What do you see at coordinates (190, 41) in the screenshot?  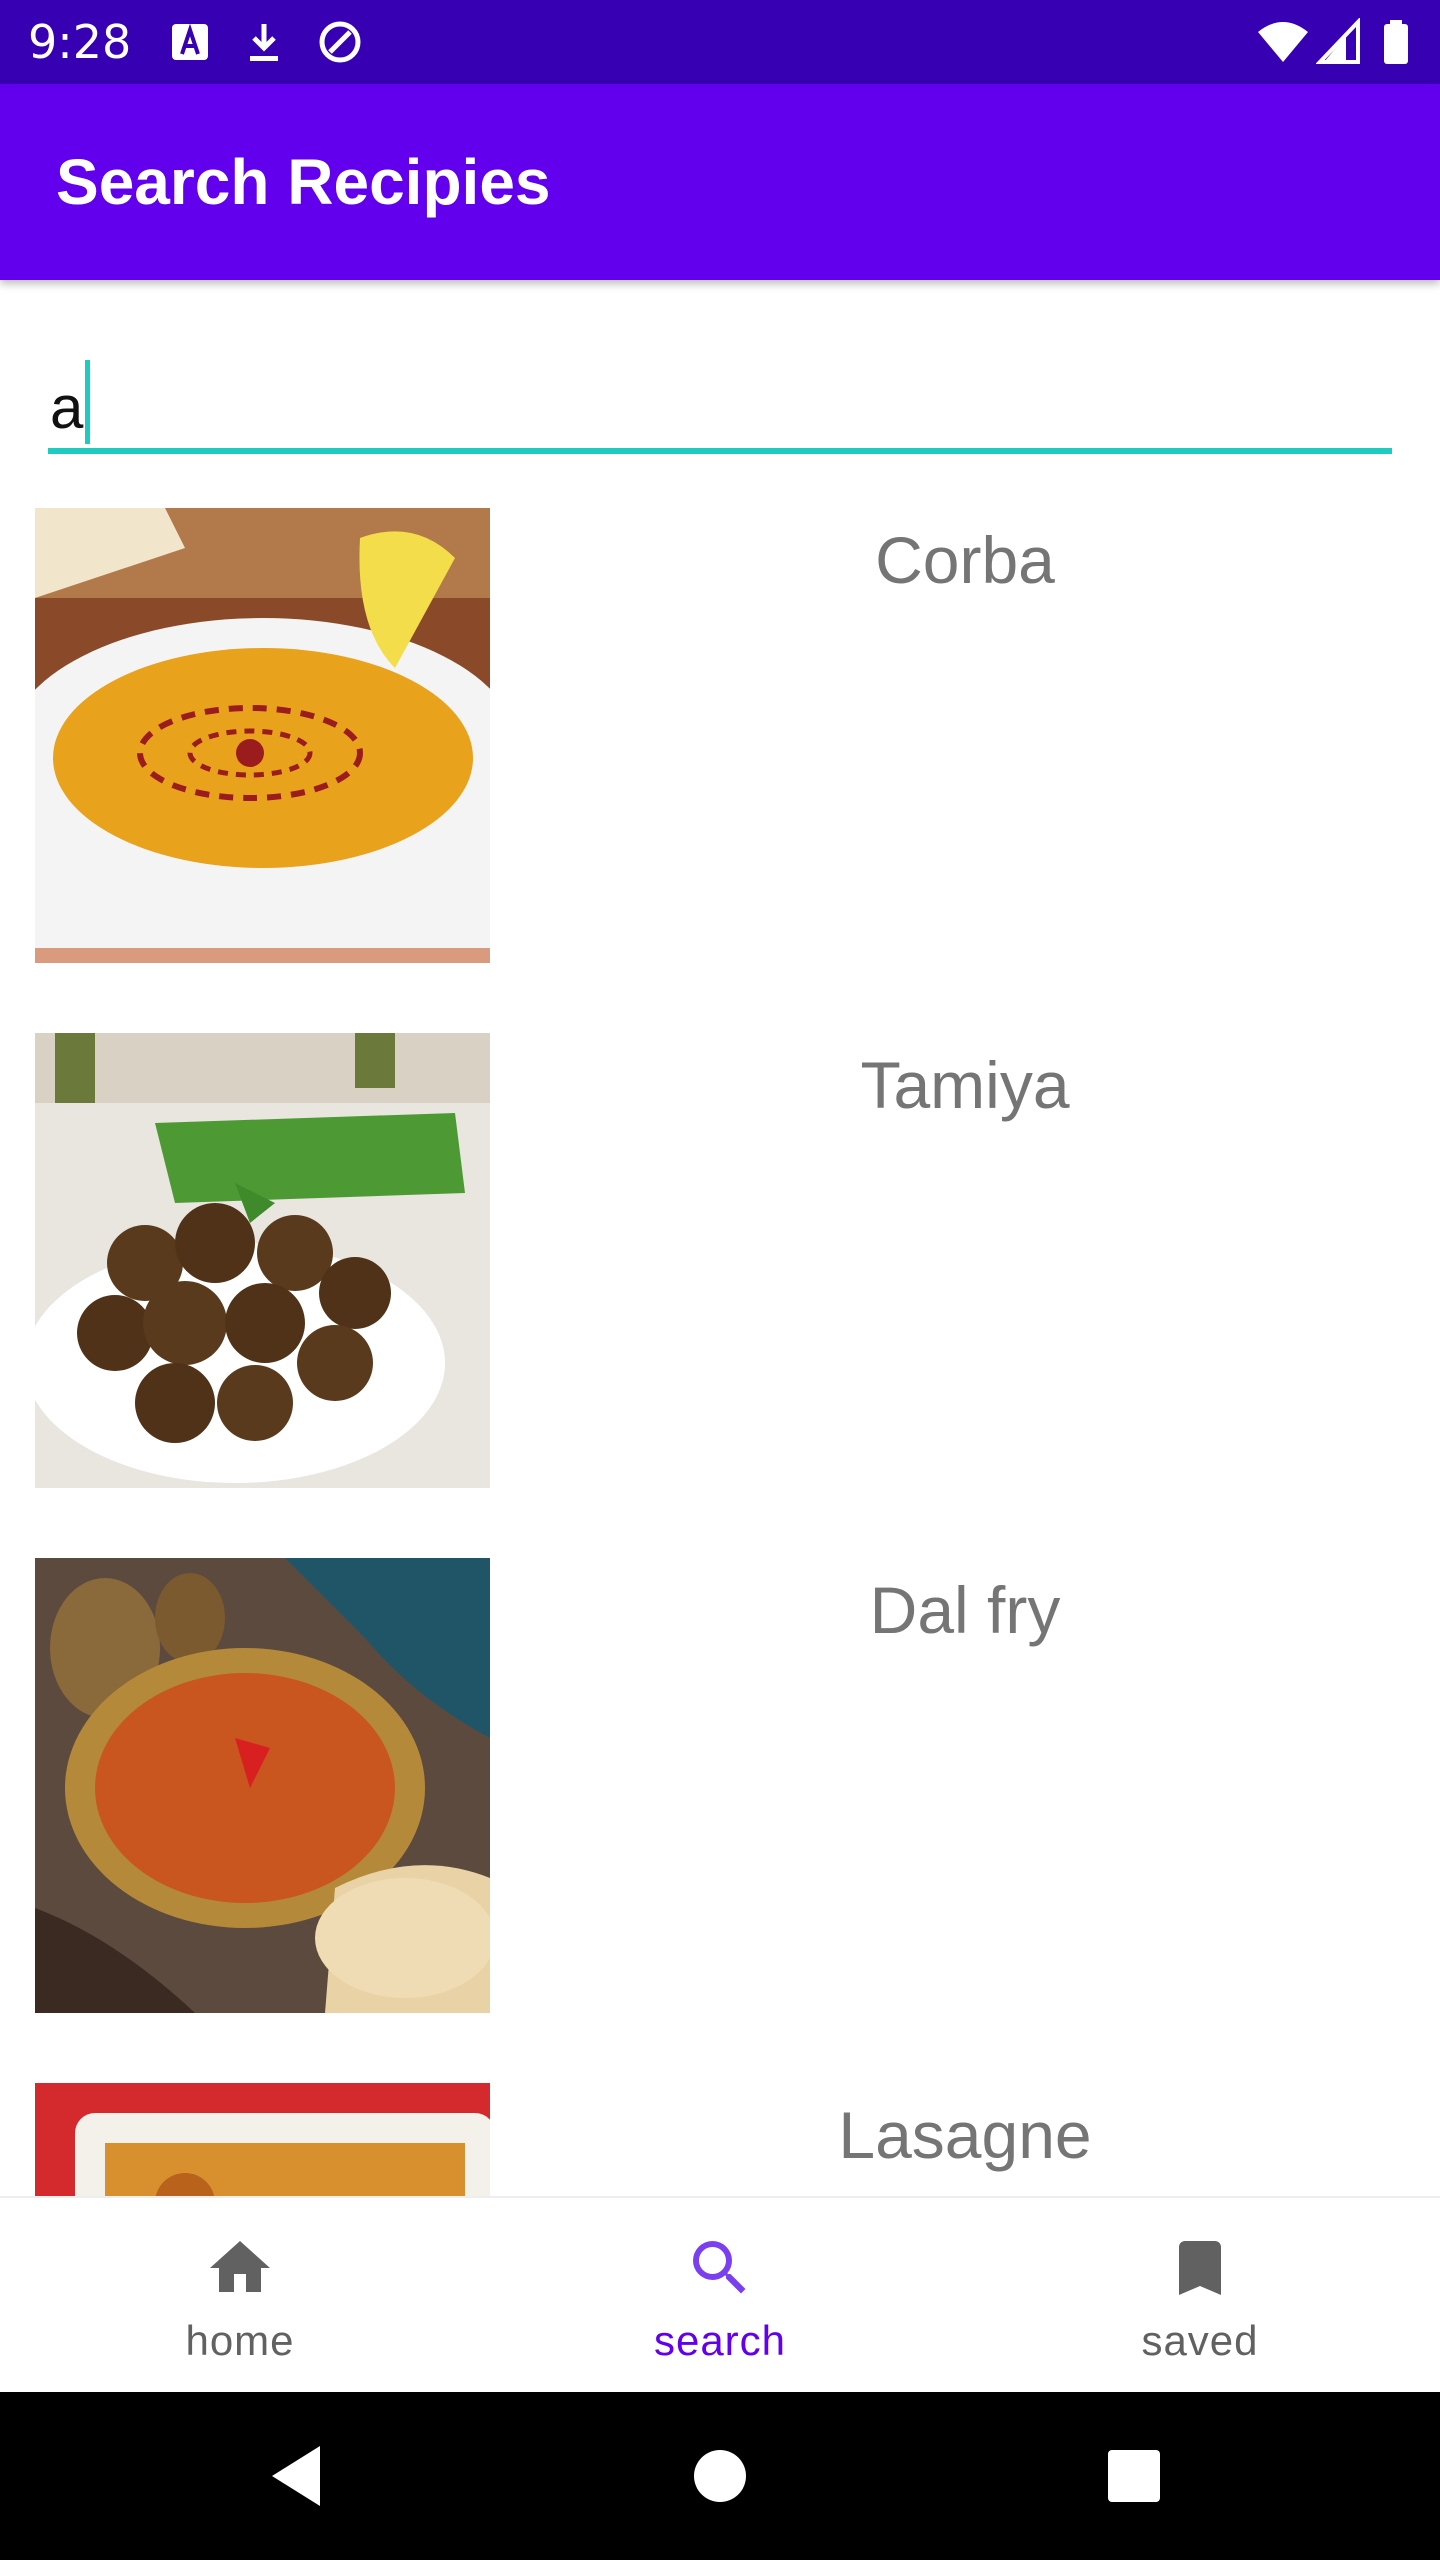 I see `keyboard-a-icon` at bounding box center [190, 41].